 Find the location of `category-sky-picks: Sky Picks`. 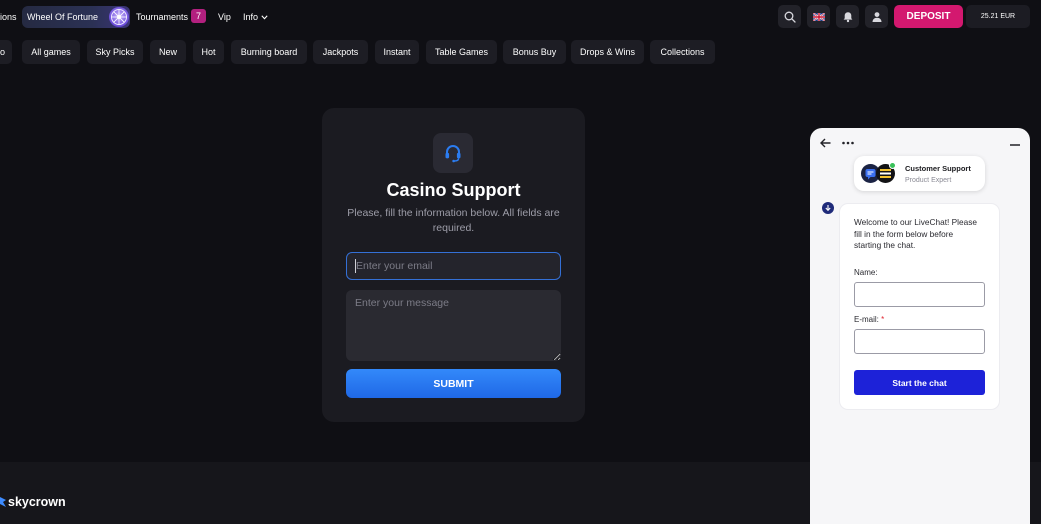

category-sky-picks: Sky Picks is located at coordinates (115, 52).